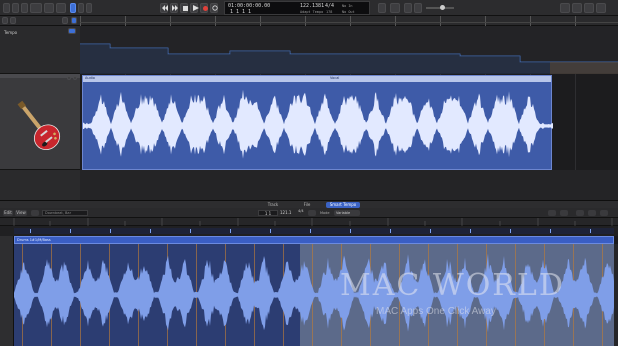 The image size is (618, 346). Describe the element at coordinates (312, 213) in the screenshot. I see `tempo-menu-button` at that location.